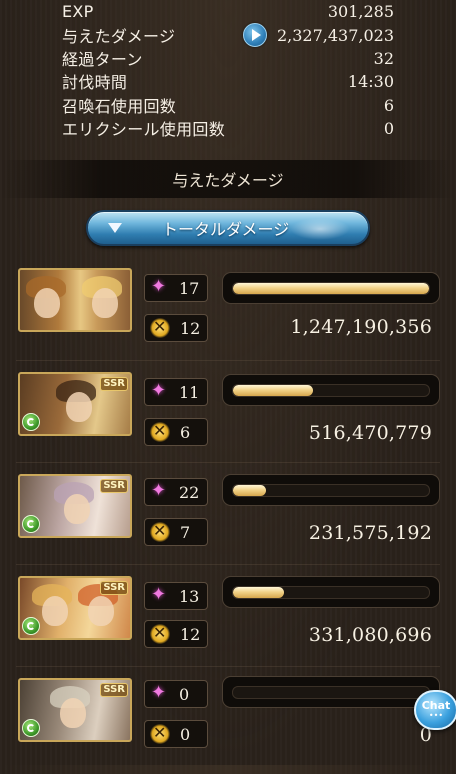 The width and height of the screenshot is (456, 774). I want to click on chevron-down-icon, so click(115, 228).